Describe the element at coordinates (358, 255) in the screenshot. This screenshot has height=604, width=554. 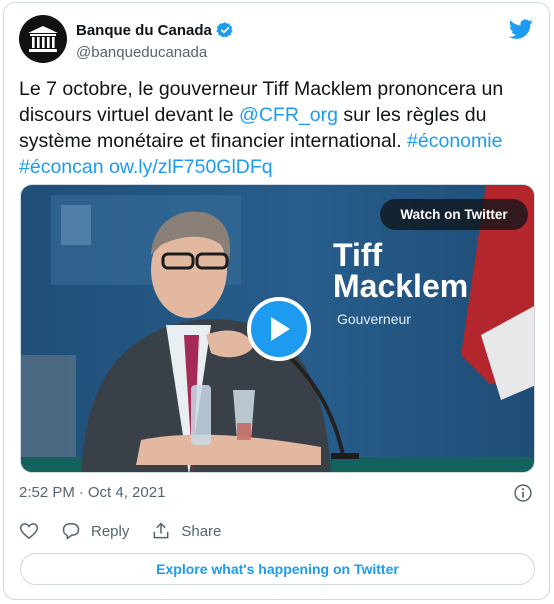
I see `video-overlay-first-name: Tiff` at that location.